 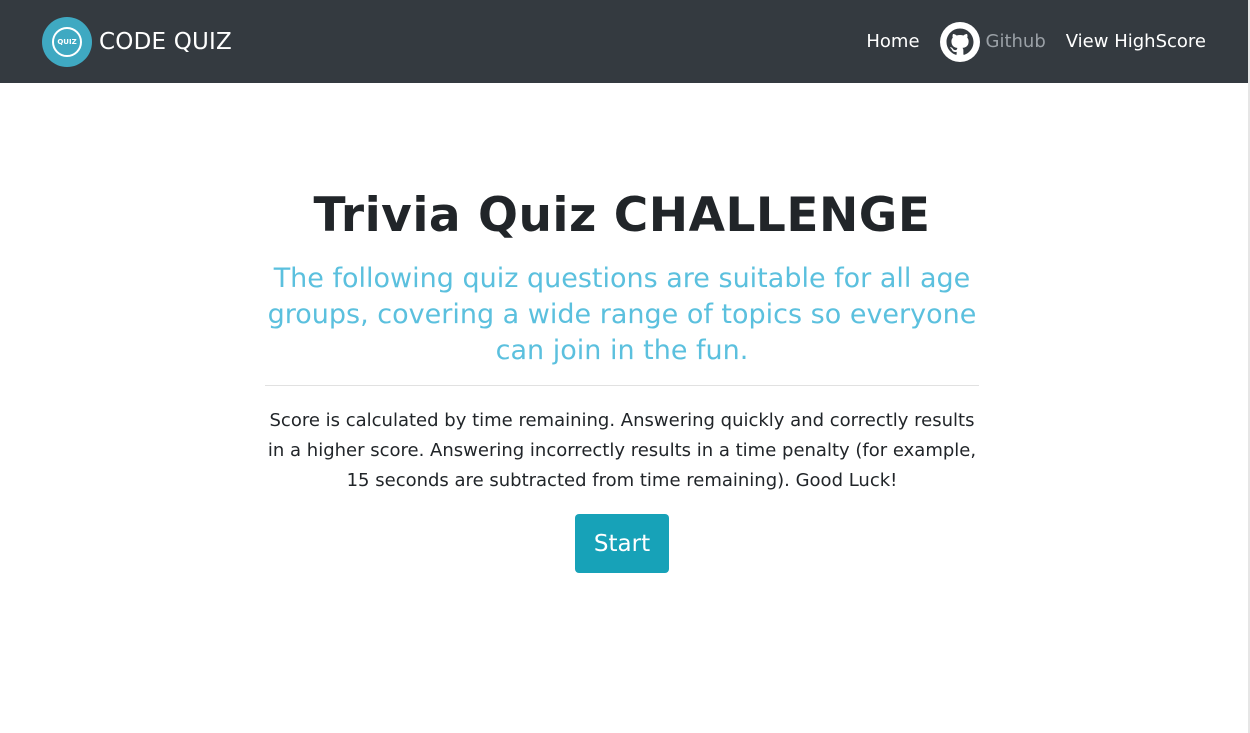 I want to click on page-title: Trivia Quiz CHALLENGE, so click(x=622, y=215).